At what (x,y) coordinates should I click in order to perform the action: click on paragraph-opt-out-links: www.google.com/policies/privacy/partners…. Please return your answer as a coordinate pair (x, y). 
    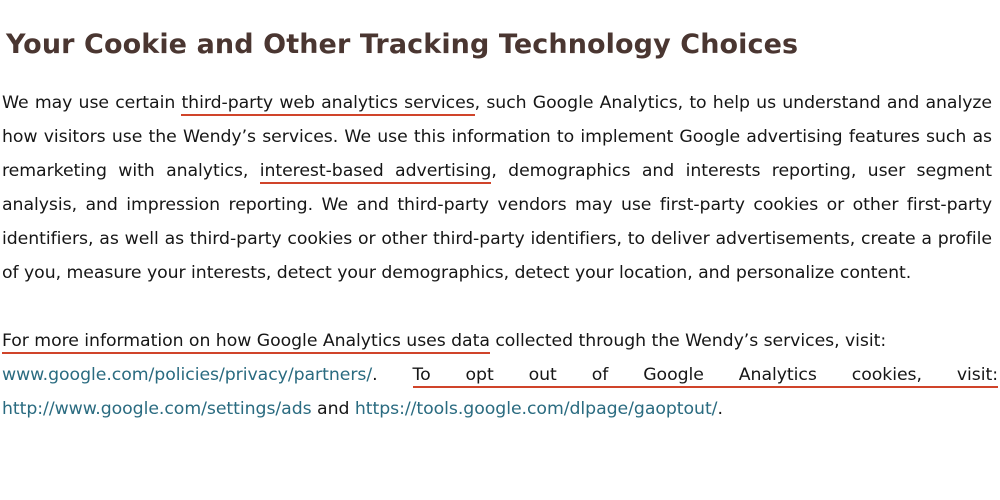
    Looking at the image, I should click on (500, 392).